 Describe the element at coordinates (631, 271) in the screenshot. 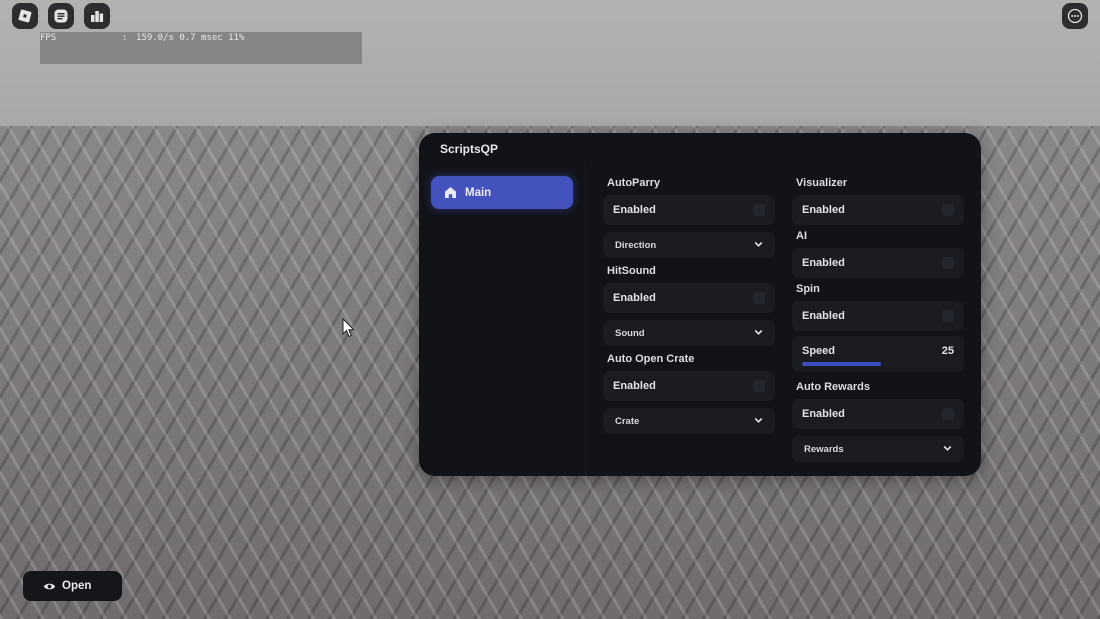

I see `section-hitsound-title: HitSound` at that location.